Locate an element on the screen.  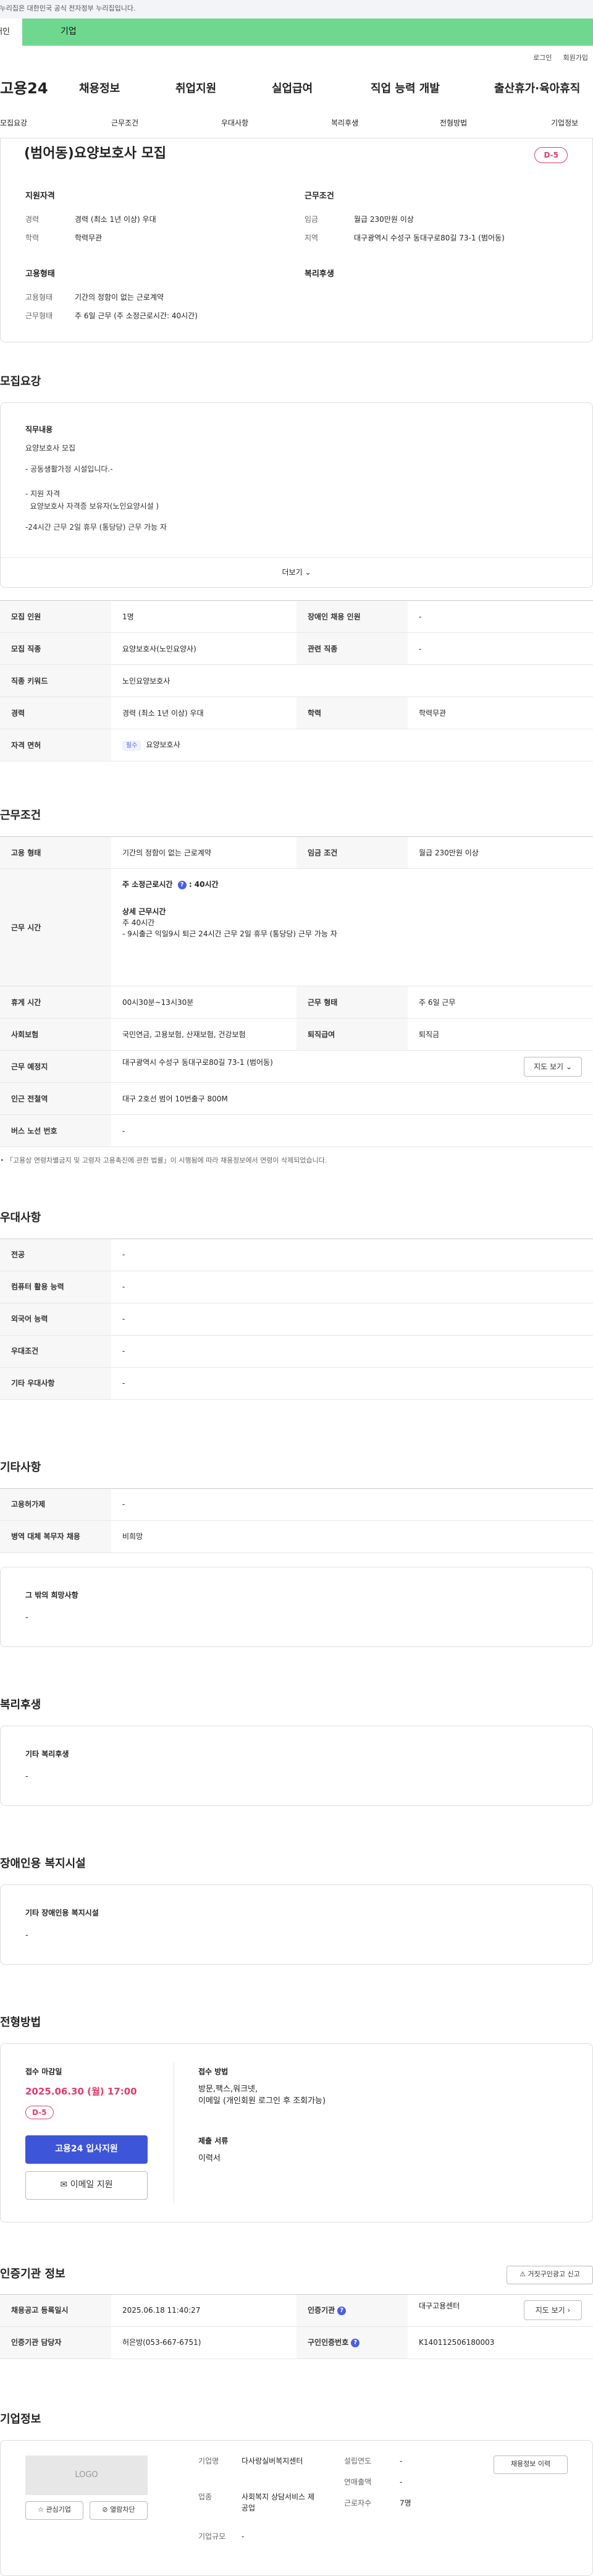
company-info-row: 기업규모 - is located at coordinates (257, 2536).